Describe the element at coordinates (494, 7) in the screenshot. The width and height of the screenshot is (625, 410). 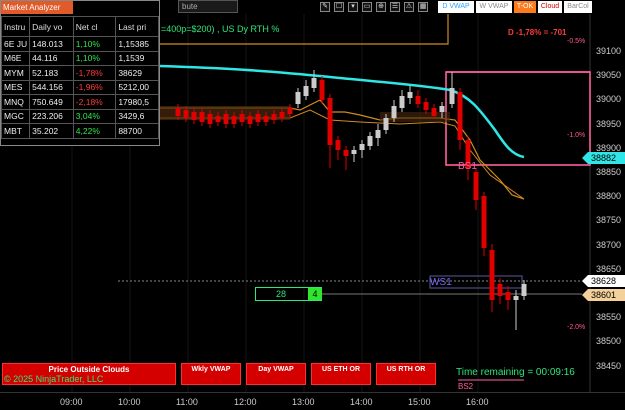
I see `toolbar-button-w-vwap: W VWAP` at that location.